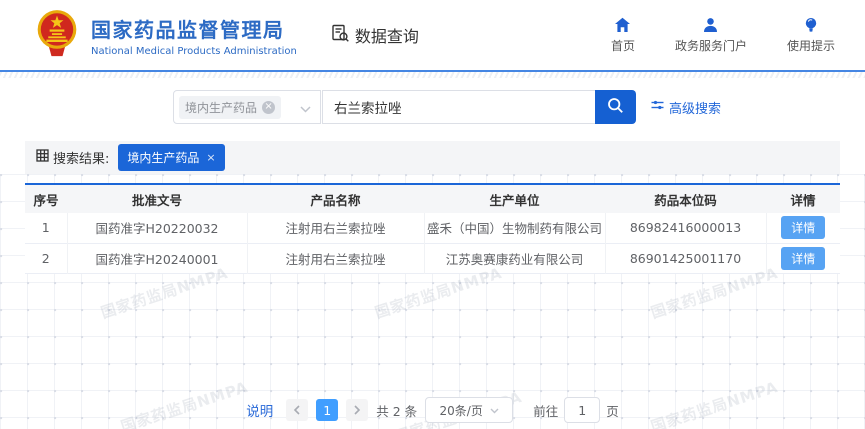 Image resolution: width=865 pixels, height=429 pixels. I want to click on search-bar: 境内生产药品 × 右兰索拉唑 高级搜索, so click(519, 107).